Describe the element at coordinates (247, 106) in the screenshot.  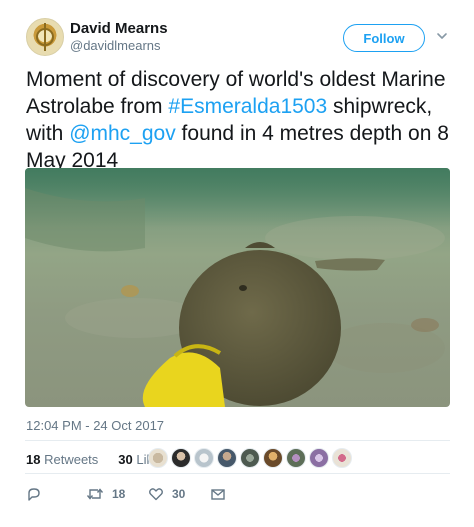
I see `hashtag-link: #Esmeralda1503` at that location.